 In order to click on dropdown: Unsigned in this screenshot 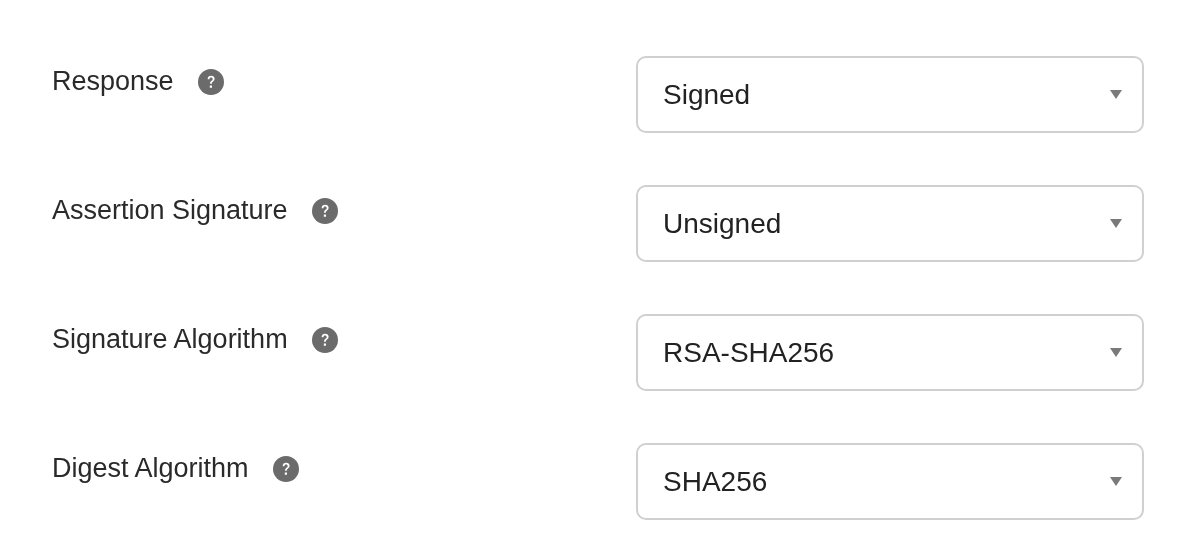, I will do `click(890, 223)`.